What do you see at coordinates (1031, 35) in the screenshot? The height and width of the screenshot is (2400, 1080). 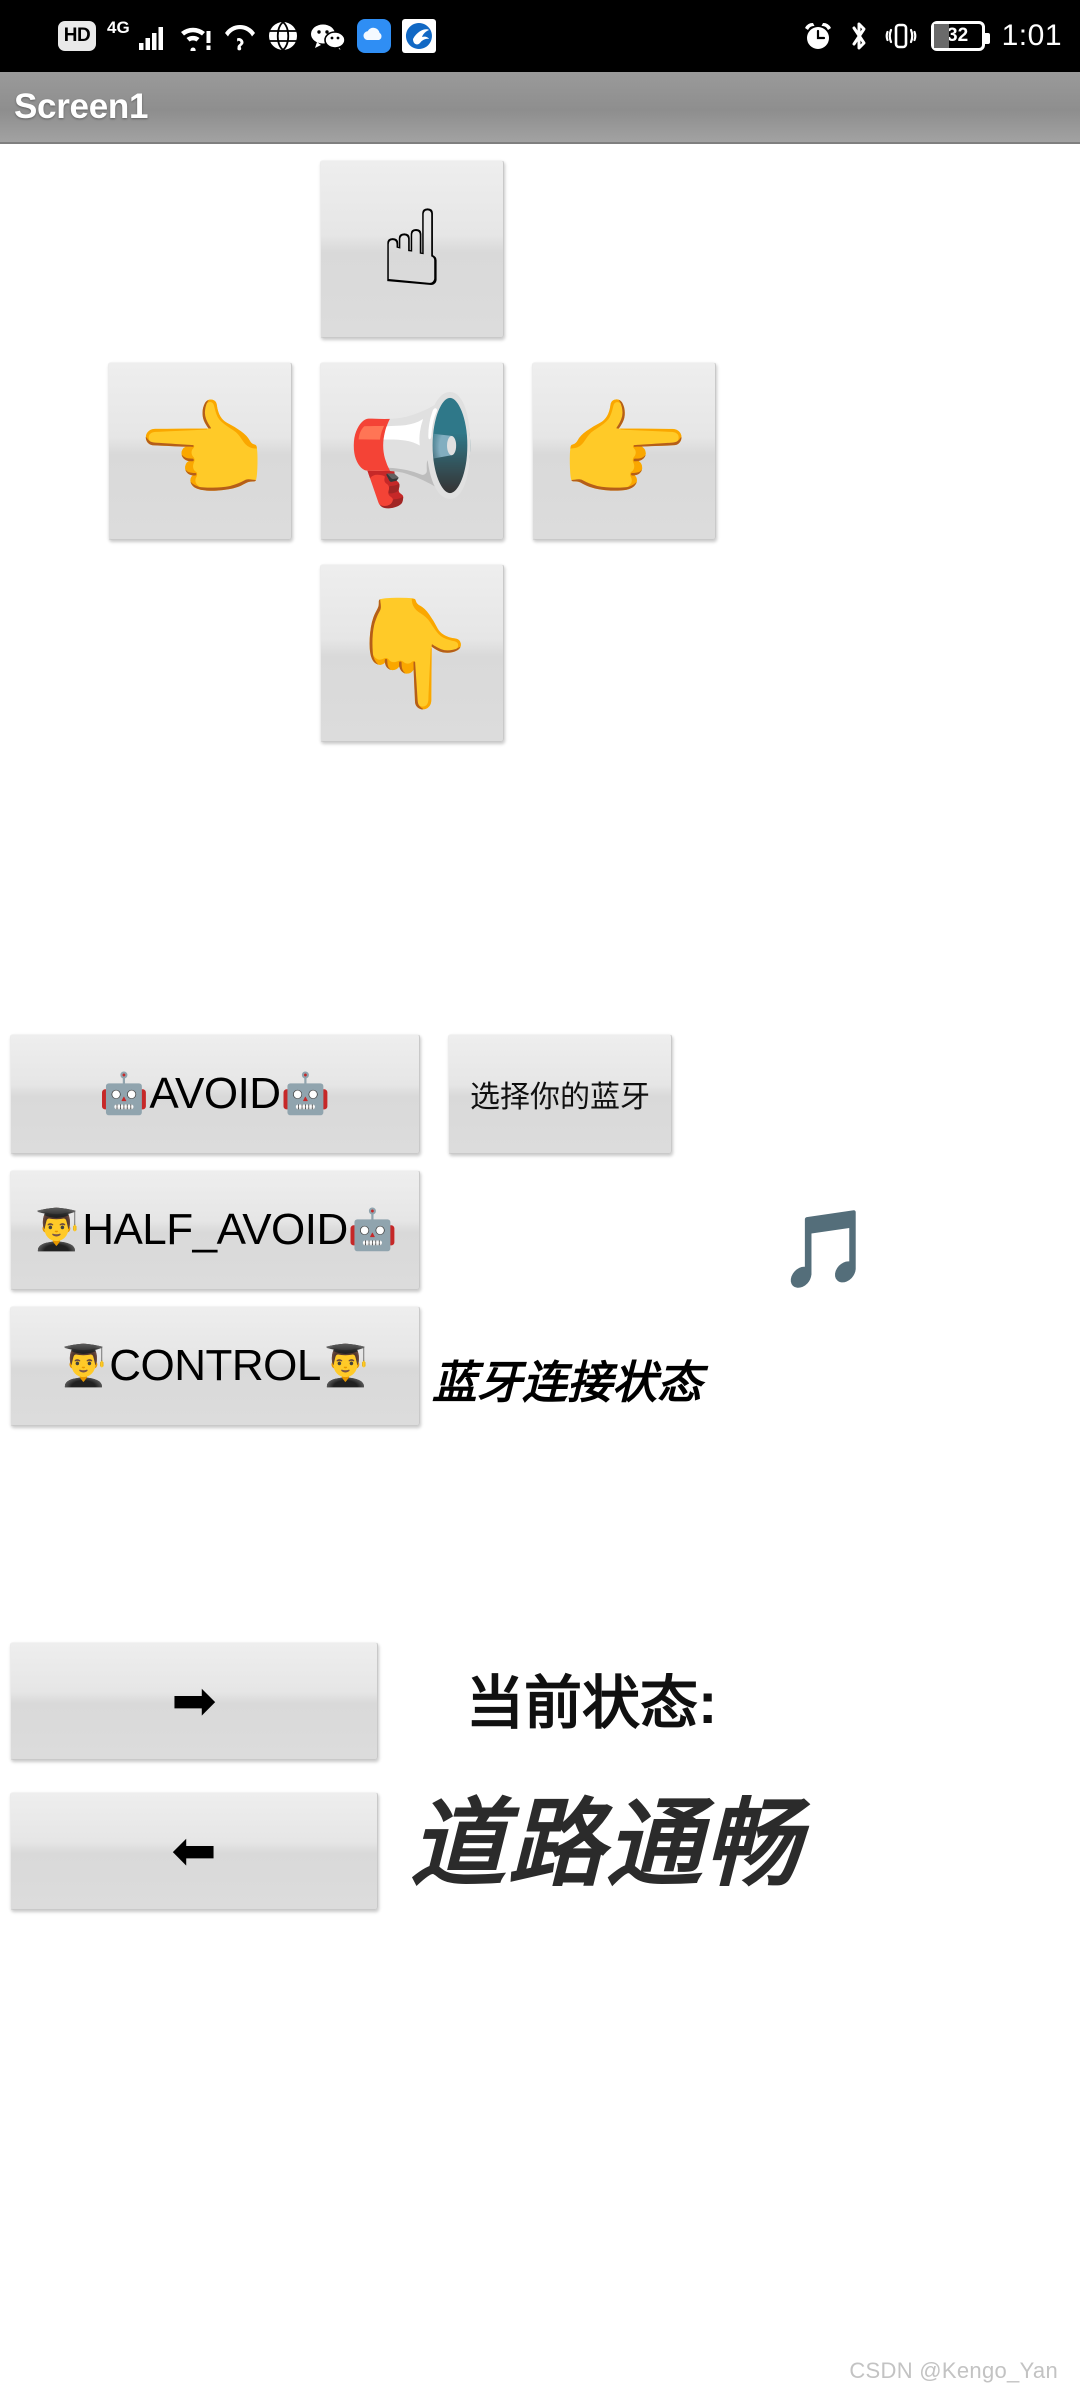 I see `clock-label: 1:01` at bounding box center [1031, 35].